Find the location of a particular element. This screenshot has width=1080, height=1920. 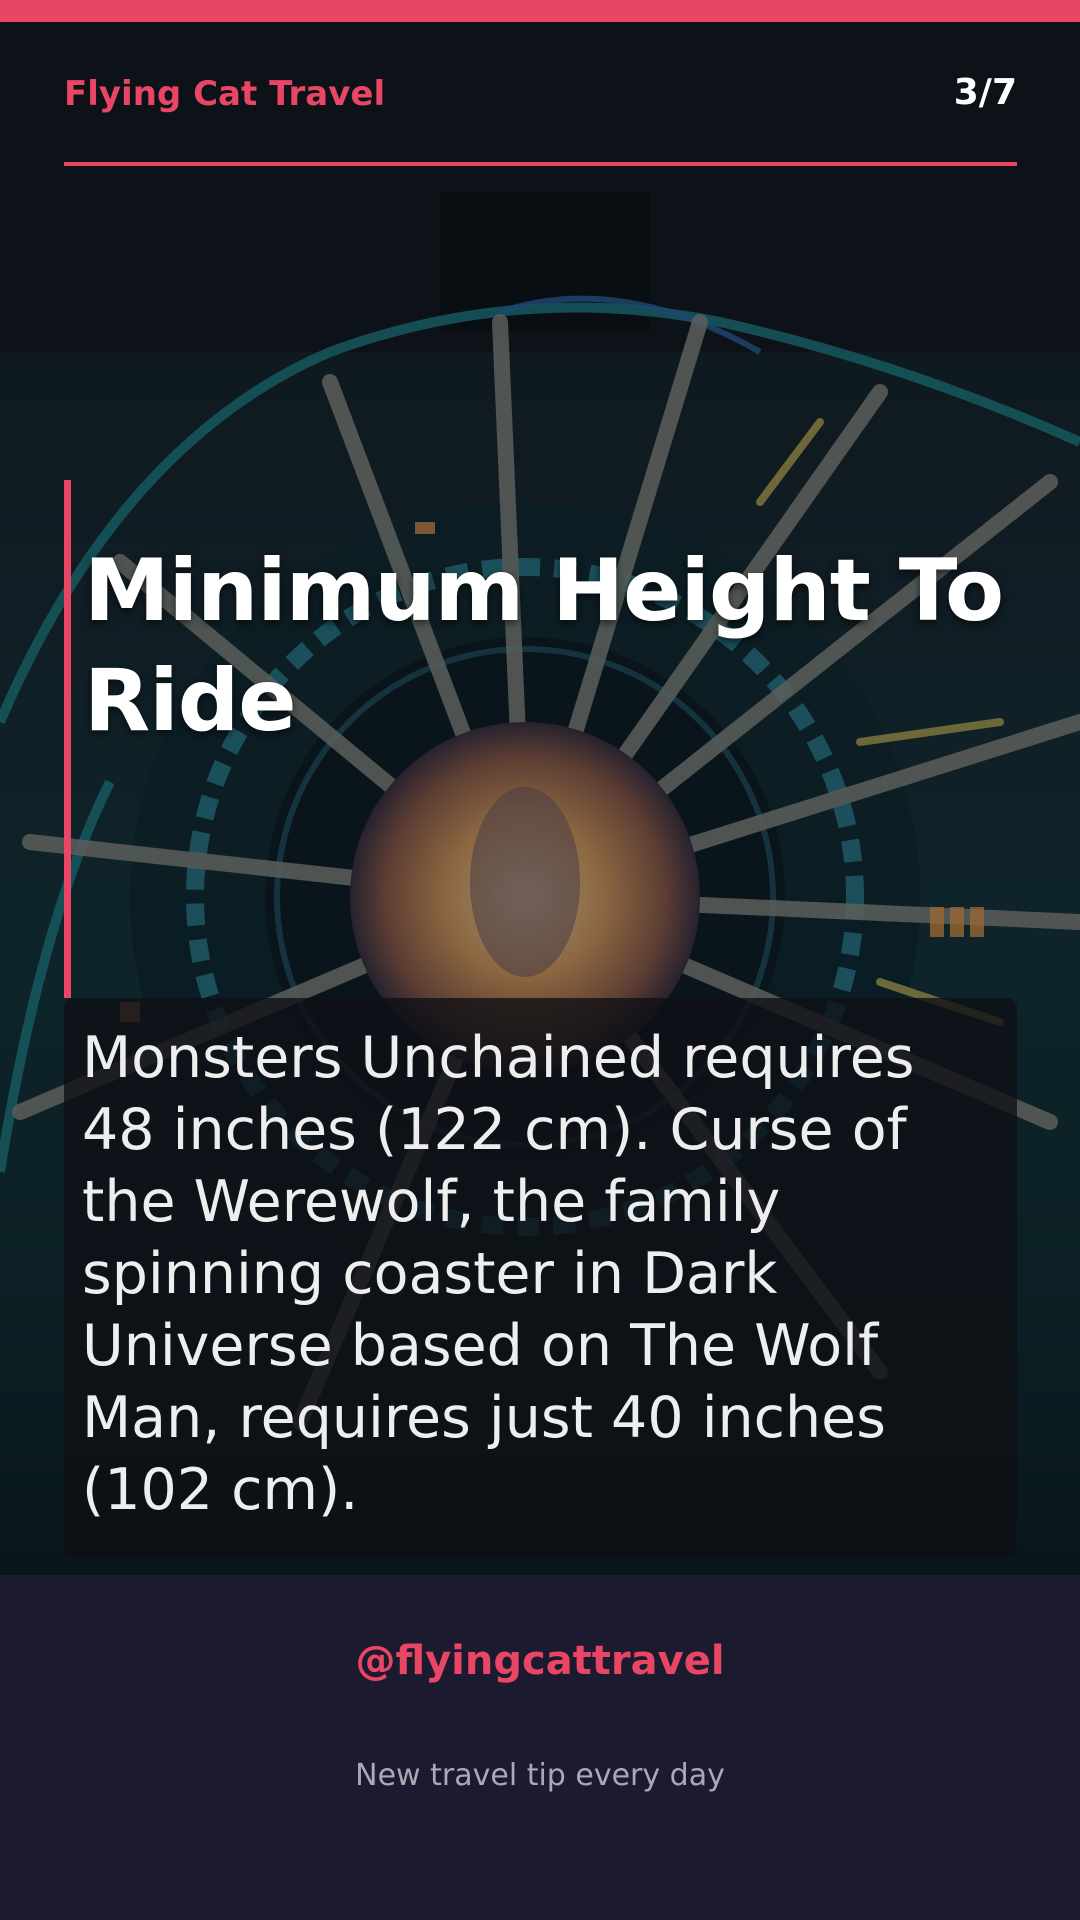

slide-headline: Minimum Height To Ride is located at coordinates (544, 646).